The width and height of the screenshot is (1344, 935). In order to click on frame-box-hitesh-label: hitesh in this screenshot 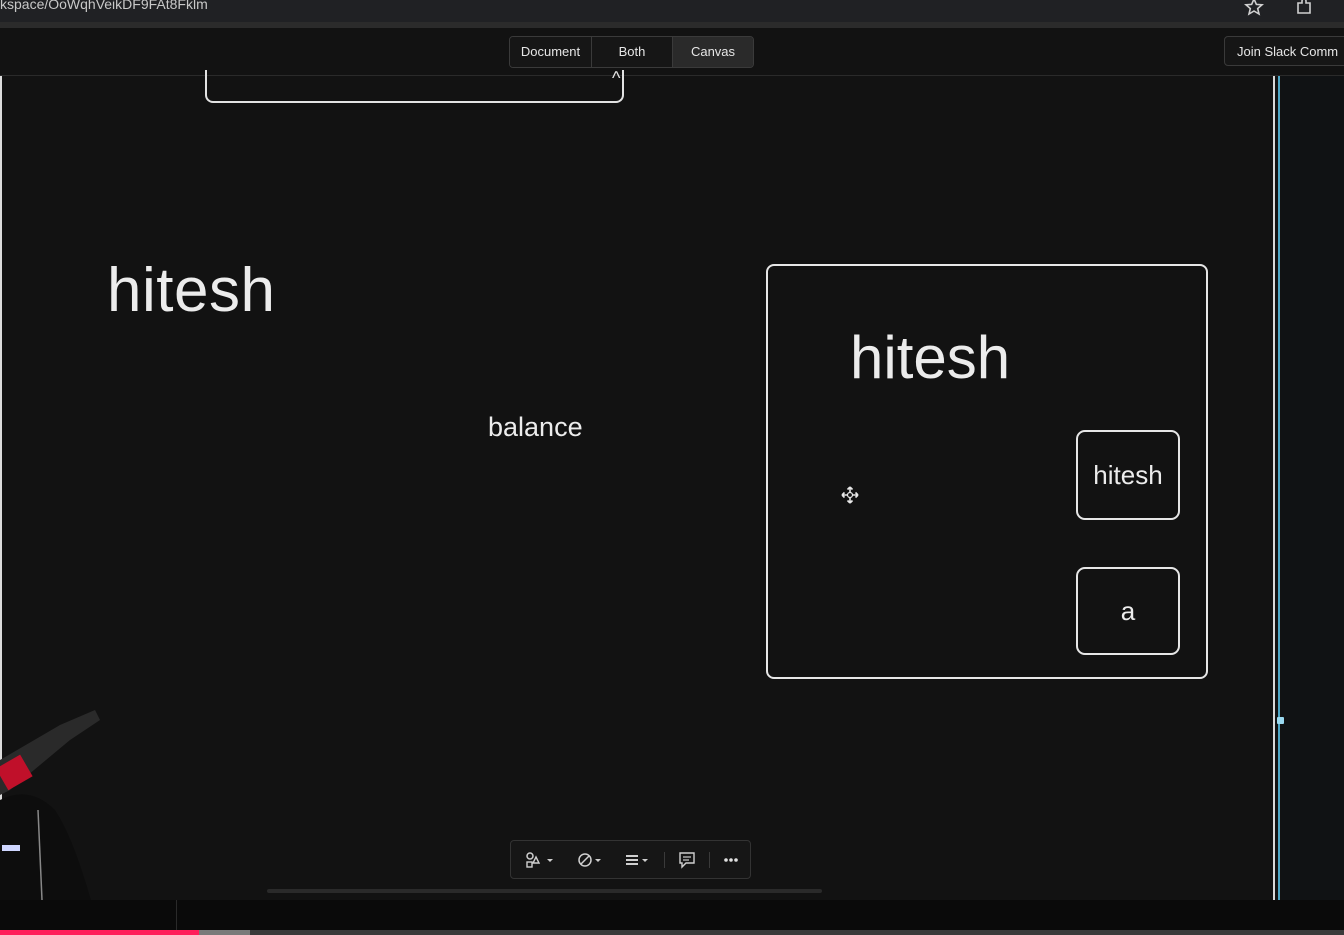, I will do `click(1128, 474)`.